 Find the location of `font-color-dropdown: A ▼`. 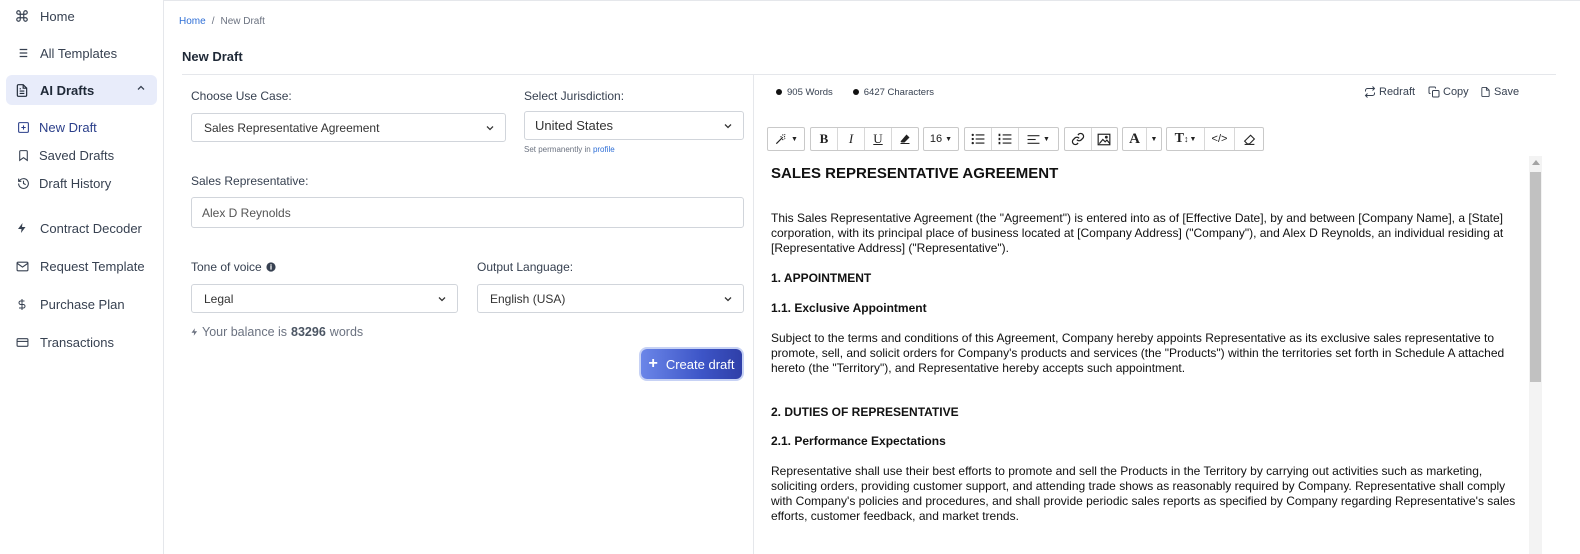

font-color-dropdown: A ▼ is located at coordinates (1142, 139).